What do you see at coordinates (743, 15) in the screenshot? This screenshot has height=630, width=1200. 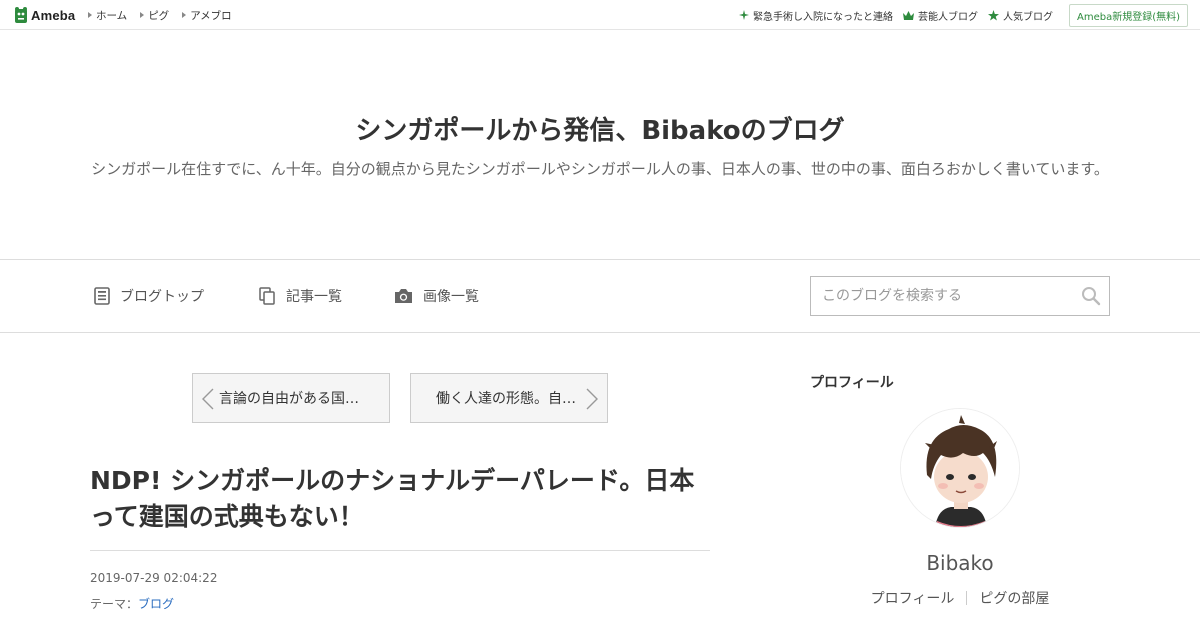 I see `sparkle-icon` at bounding box center [743, 15].